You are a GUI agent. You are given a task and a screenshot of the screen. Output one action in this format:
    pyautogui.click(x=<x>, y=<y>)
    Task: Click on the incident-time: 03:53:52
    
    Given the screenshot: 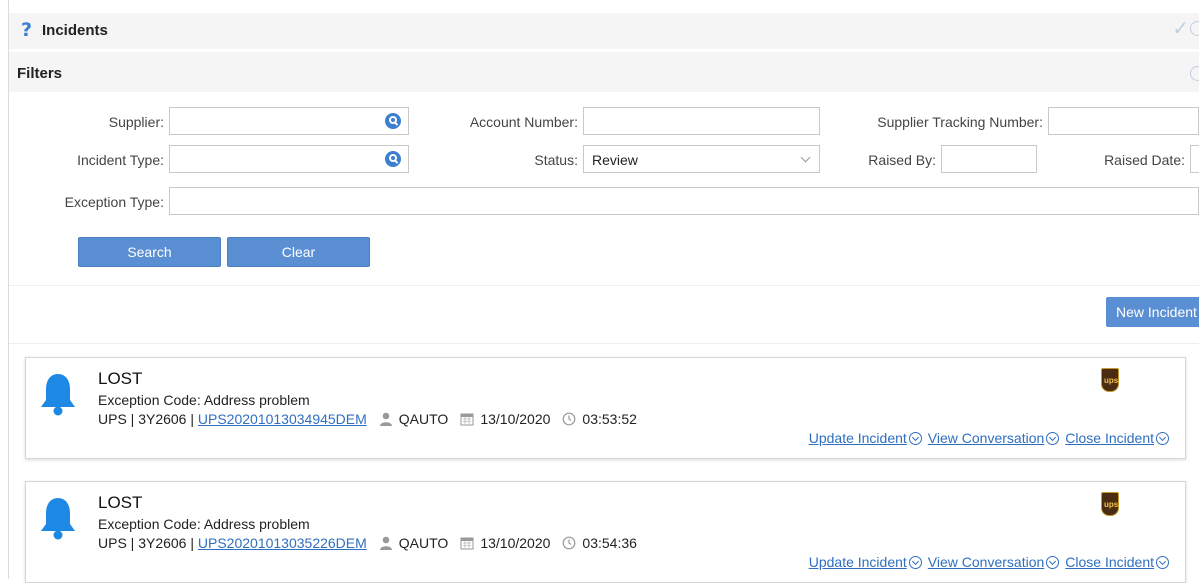 What is the action you would take?
    pyautogui.click(x=609, y=419)
    